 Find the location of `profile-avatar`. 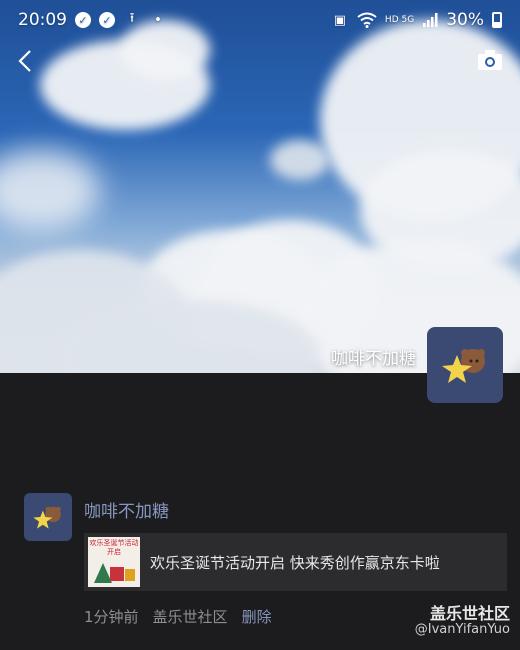

profile-avatar is located at coordinates (465, 365).